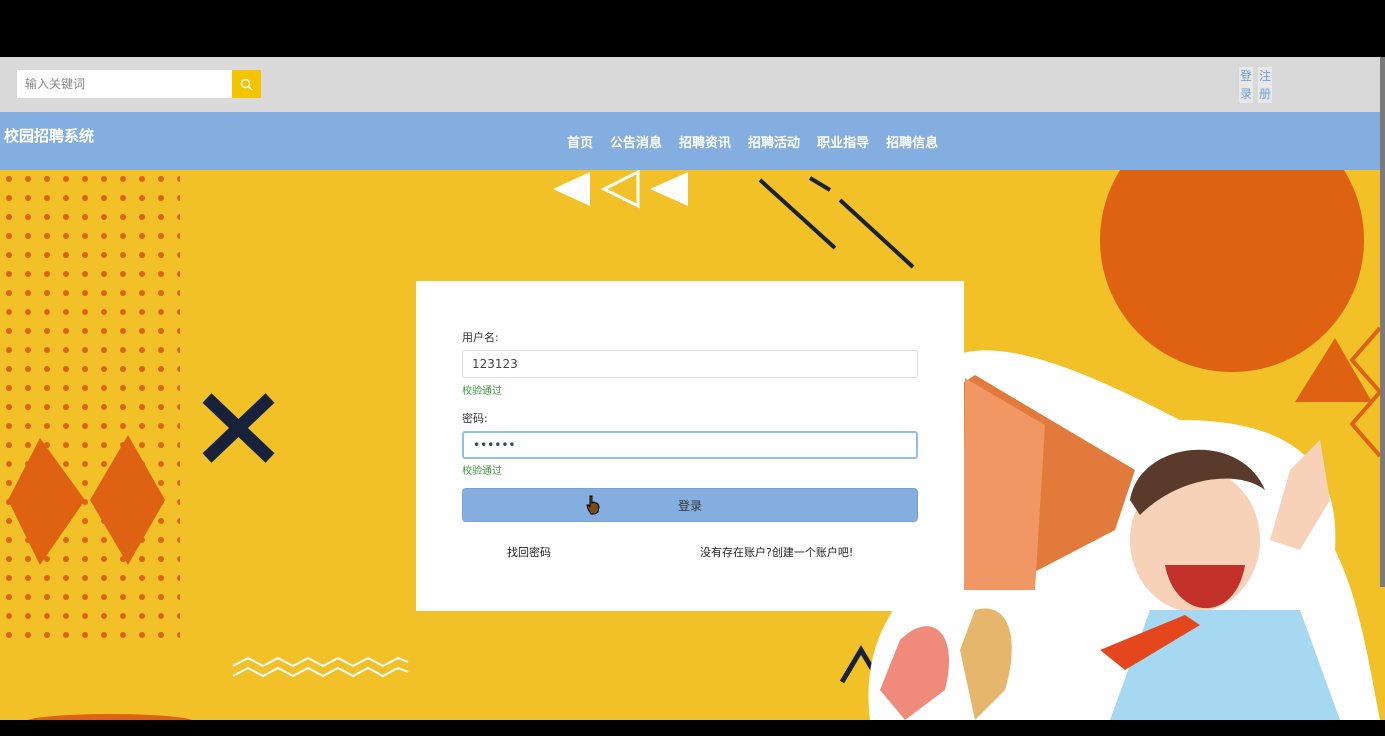  Describe the element at coordinates (843, 141) in the screenshot. I see `nav-item-career-guidance: 职业指导` at that location.